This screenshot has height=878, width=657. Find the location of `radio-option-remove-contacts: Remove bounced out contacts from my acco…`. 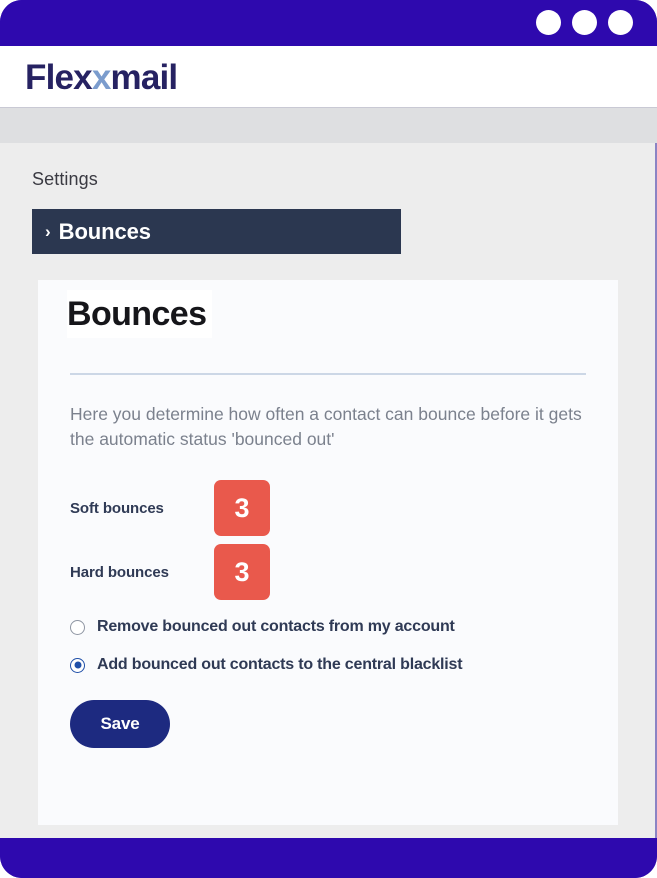

radio-option-remove-contacts: Remove bounced out contacts from my acco… is located at coordinates (262, 627).